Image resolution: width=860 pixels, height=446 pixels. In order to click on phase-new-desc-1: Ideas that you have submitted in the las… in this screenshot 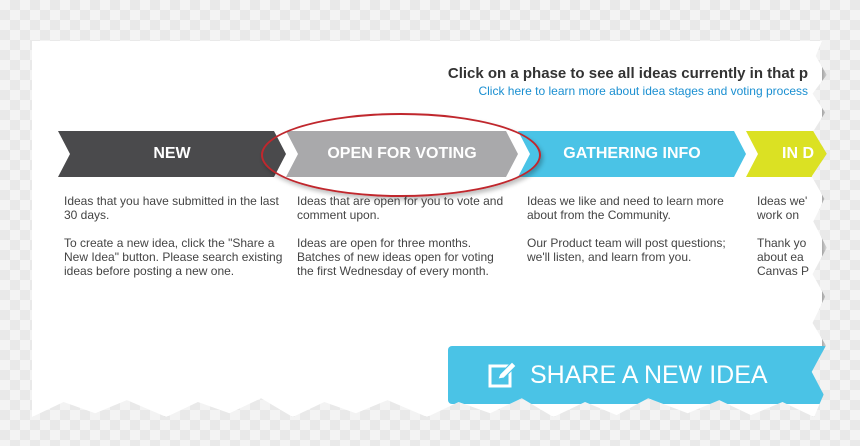, I will do `click(171, 208)`.